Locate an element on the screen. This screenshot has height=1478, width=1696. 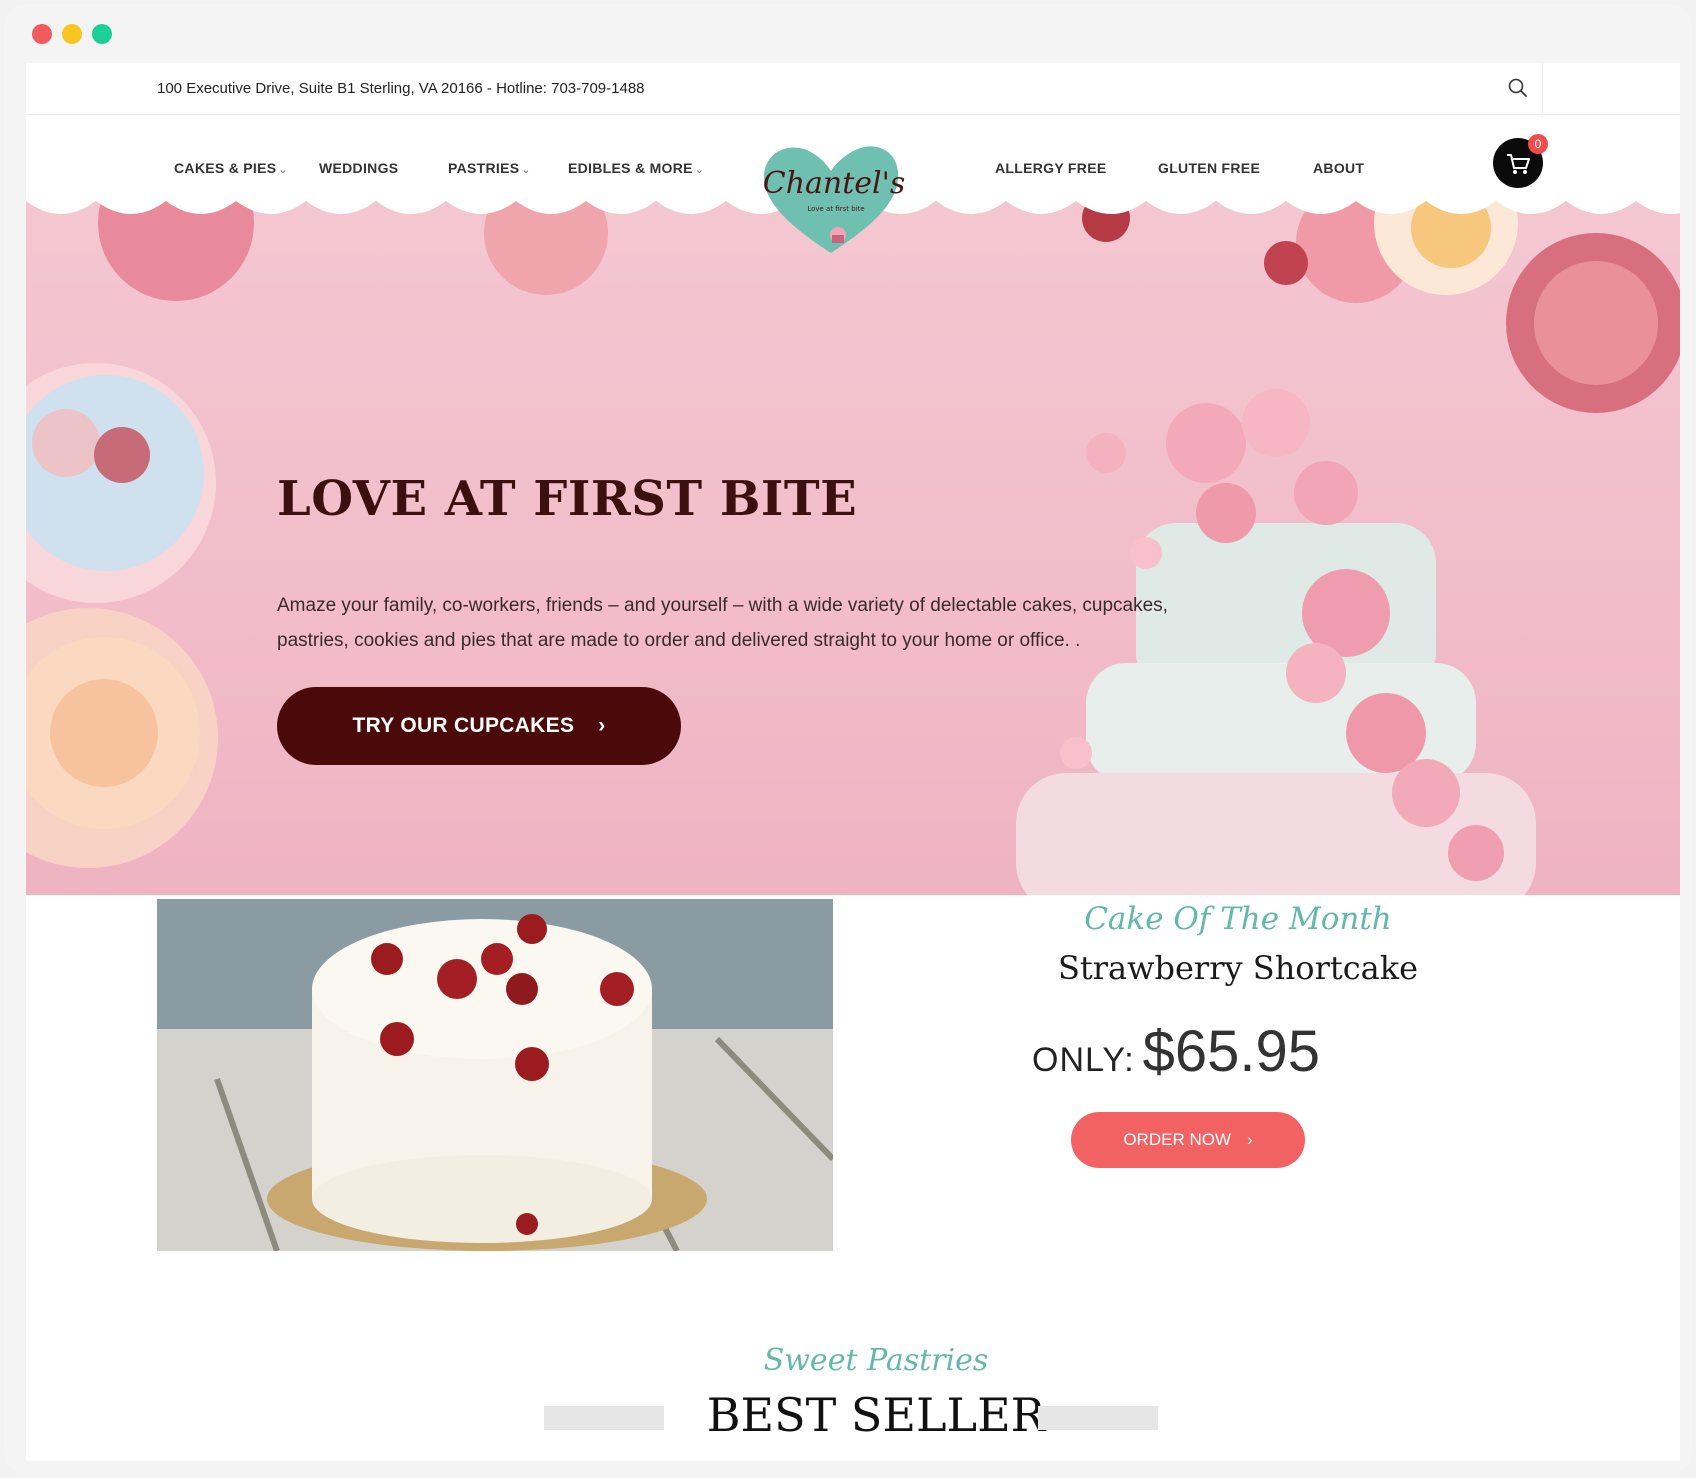
sweet-pastries-heading: Sweet Pastries is located at coordinates (876, 1360).